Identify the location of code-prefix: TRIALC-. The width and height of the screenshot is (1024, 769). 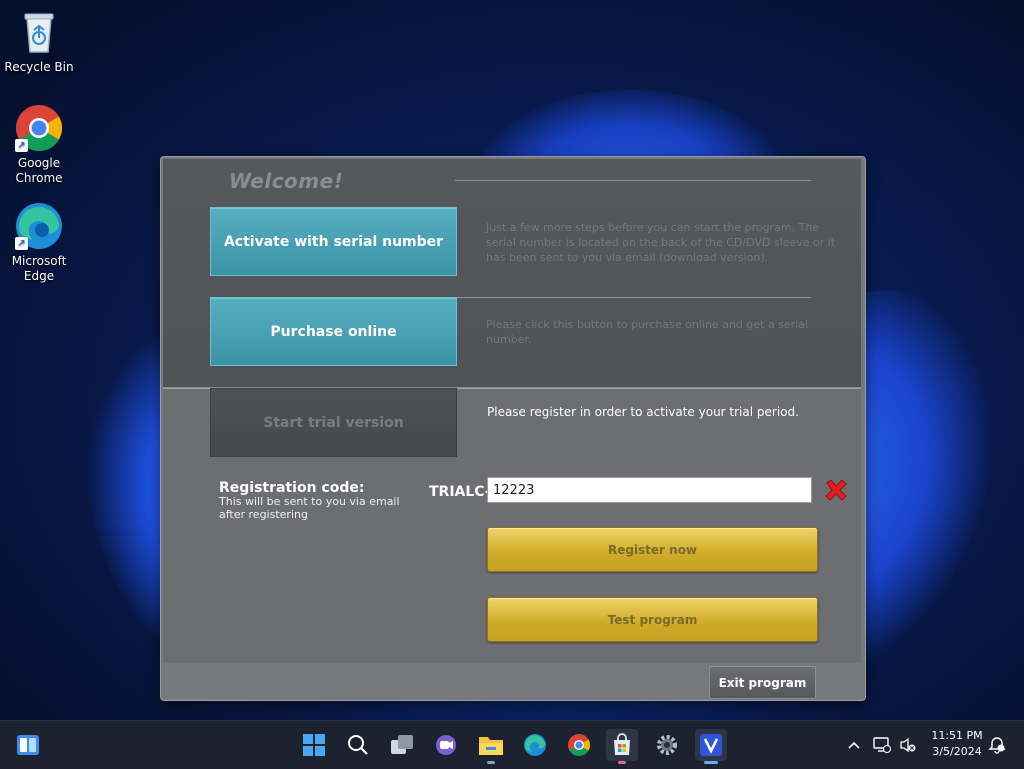
(460, 492).